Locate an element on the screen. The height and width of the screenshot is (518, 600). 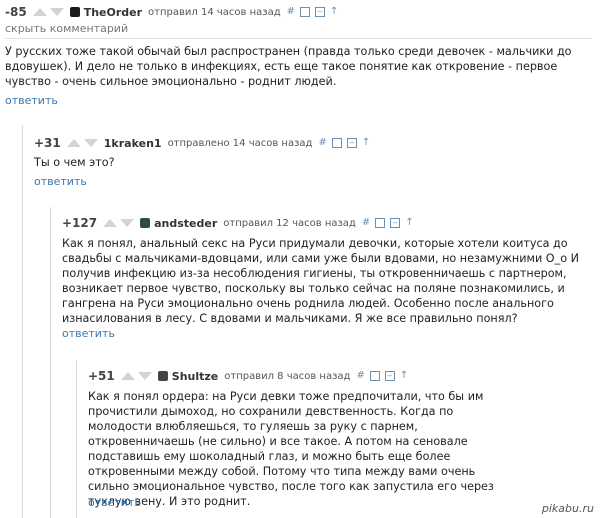
comment-header: +51 Shultze отправил 8 часов назад # − ↑ is located at coordinates (248, 376).